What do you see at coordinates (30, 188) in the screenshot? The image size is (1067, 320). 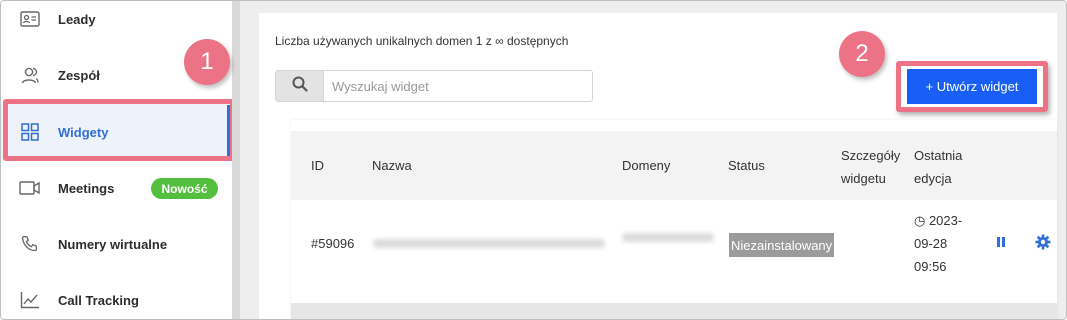 I see `video-camera-icon` at bounding box center [30, 188].